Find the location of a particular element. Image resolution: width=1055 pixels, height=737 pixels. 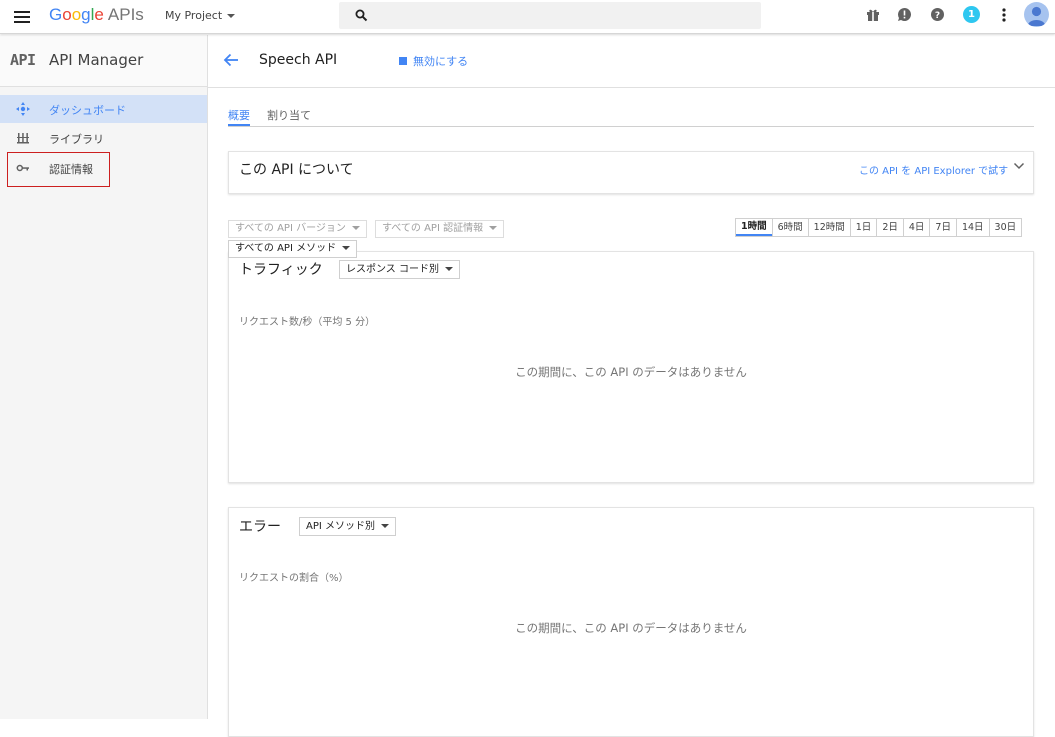

about-api-card: この API について この API を API Explorer で試す is located at coordinates (631, 172).